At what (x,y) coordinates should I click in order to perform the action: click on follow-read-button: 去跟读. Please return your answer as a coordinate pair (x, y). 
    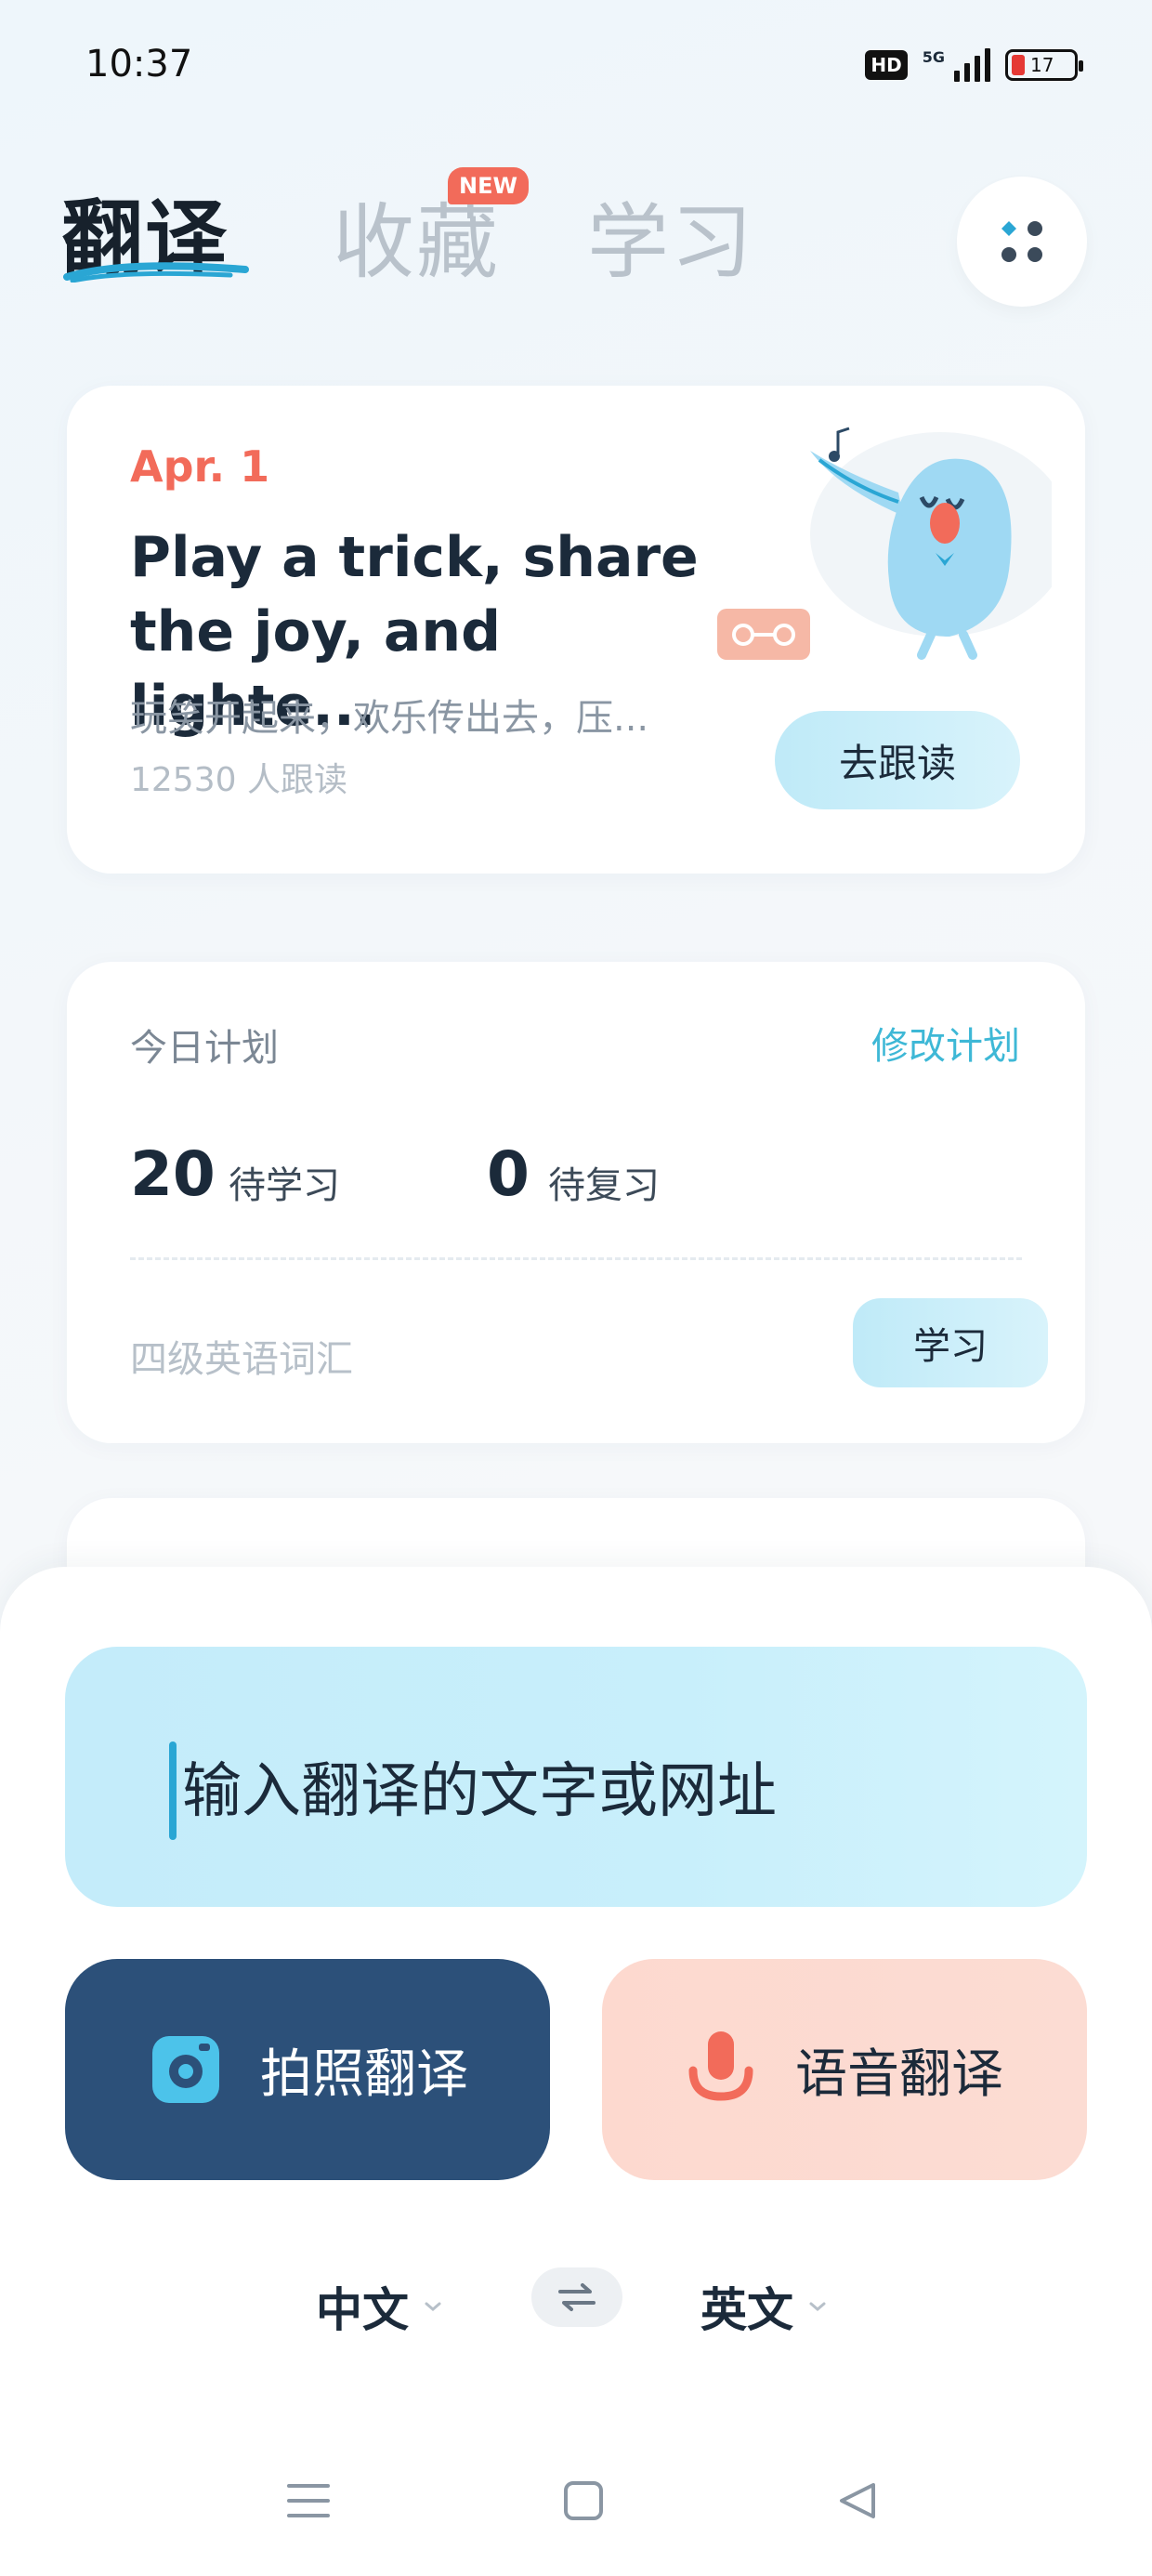
    Looking at the image, I should click on (897, 760).